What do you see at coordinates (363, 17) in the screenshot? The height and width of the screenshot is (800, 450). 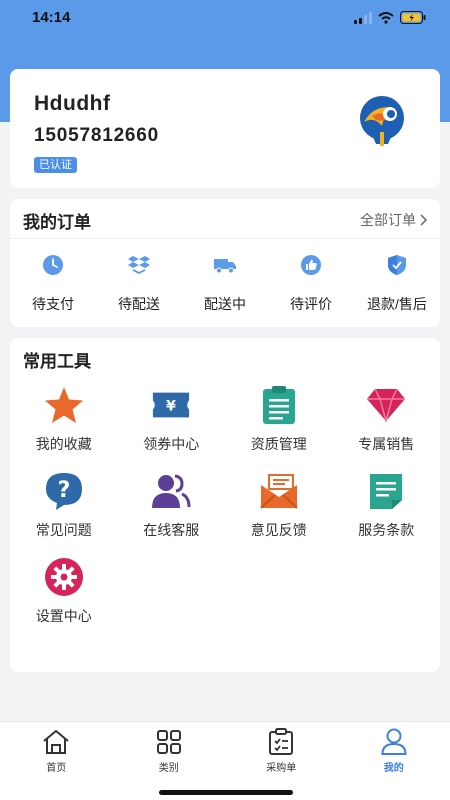 I see `signal-icon` at bounding box center [363, 17].